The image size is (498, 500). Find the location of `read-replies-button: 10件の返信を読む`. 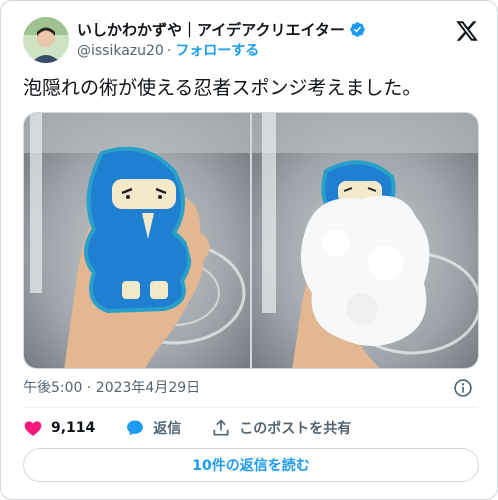

read-replies-button: 10件の返信を読む is located at coordinates (251, 465).